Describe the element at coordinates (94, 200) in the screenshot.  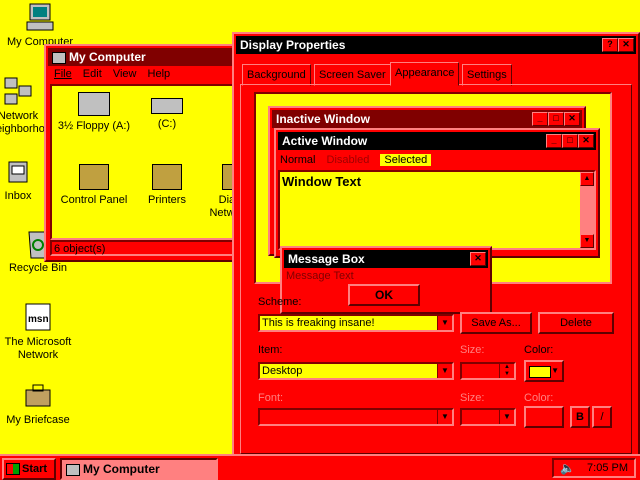
I see `folder-item-label: Control Panel` at that location.